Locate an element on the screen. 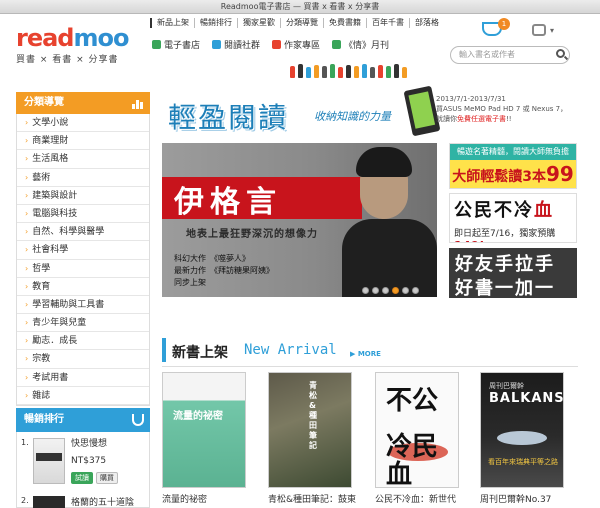 This screenshot has height=508, width=600. rank-number: 1. is located at coordinates (25, 442).